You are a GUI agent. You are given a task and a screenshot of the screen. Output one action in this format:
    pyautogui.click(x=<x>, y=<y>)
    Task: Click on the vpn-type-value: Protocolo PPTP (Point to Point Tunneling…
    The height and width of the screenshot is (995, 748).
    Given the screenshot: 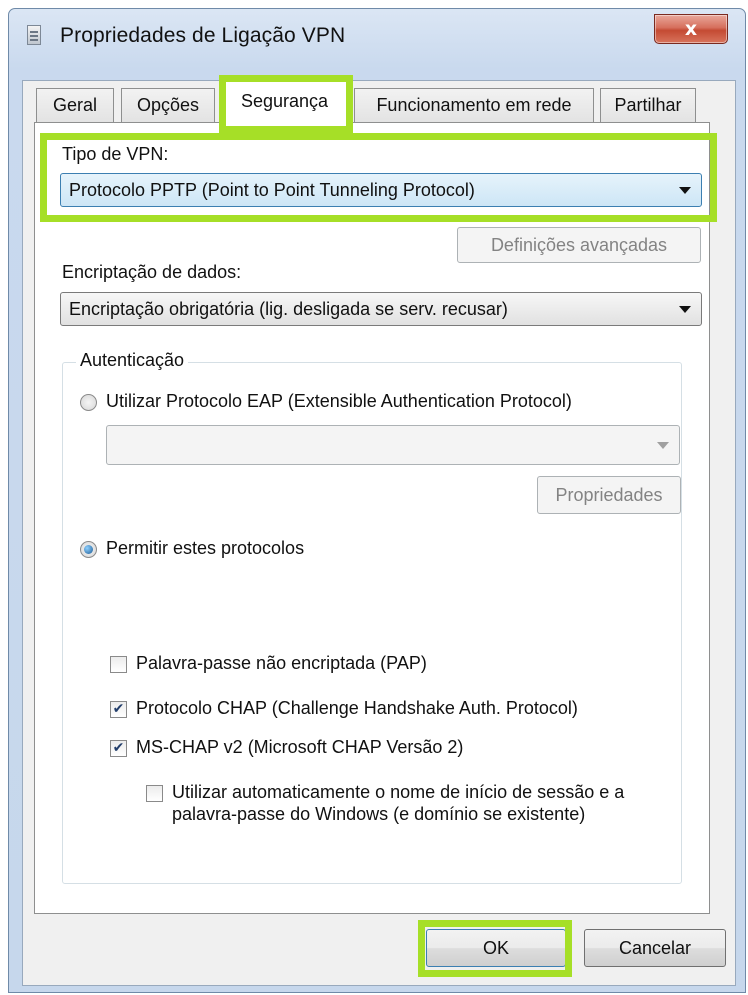 What is the action you would take?
    pyautogui.click(x=272, y=190)
    